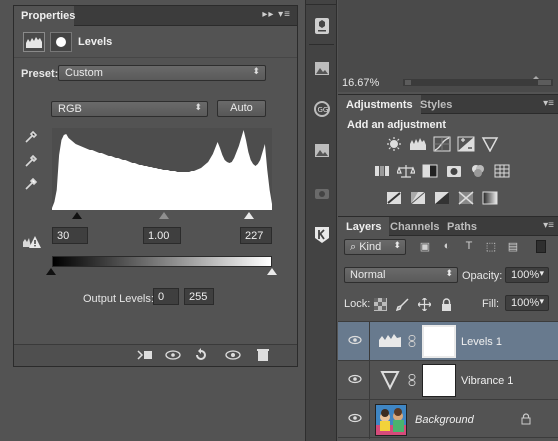 Image resolution: width=558 pixels, height=441 pixels. Describe the element at coordinates (77, 215) in the screenshot. I see `input-black-slider` at that location.